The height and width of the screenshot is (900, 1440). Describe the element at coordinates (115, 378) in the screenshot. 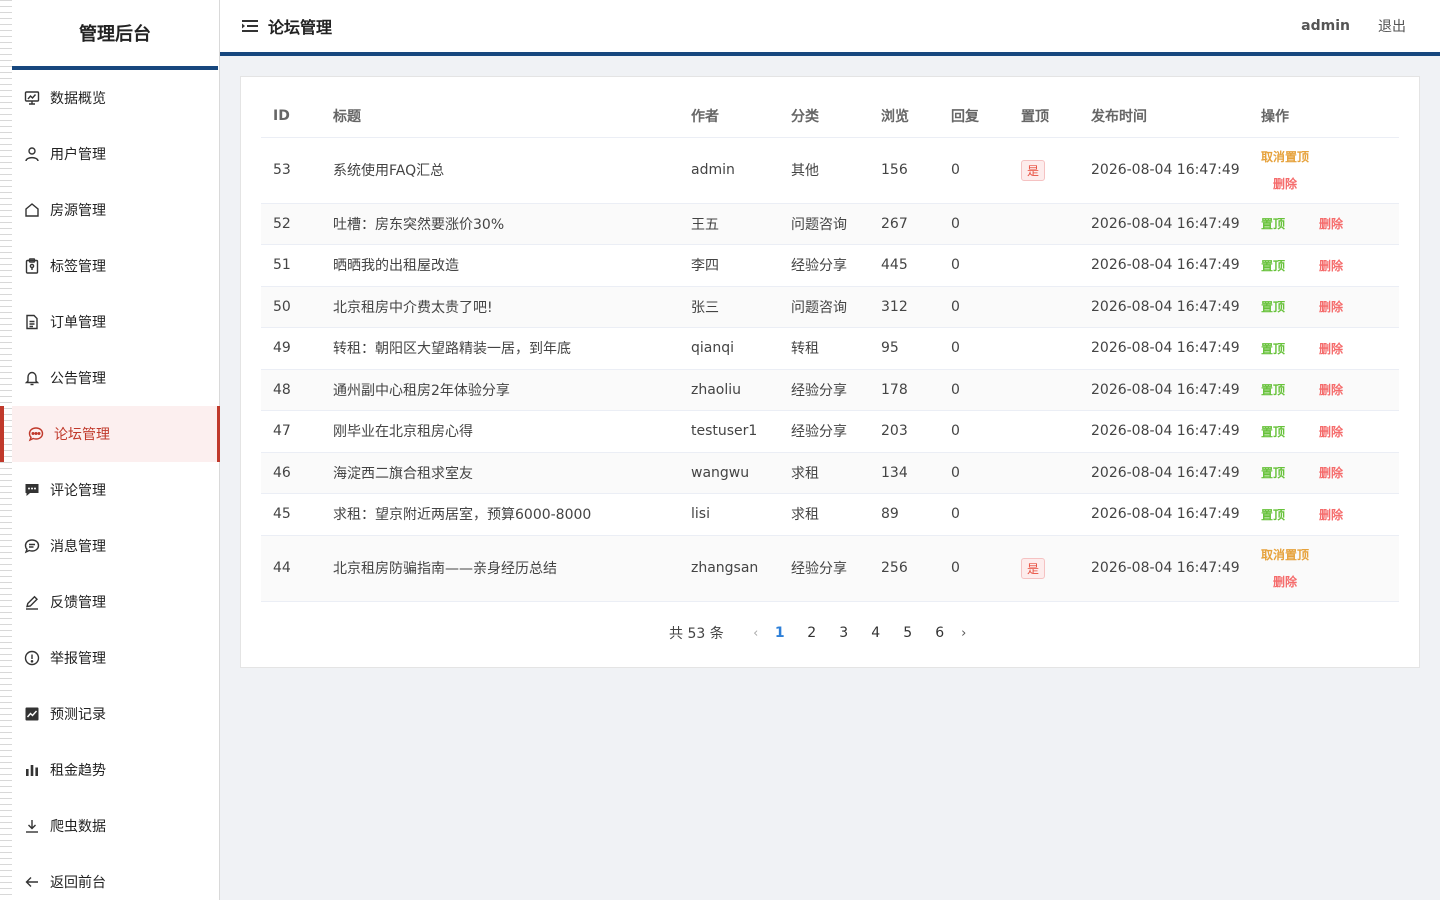

I see `sidebar-item-notices: 公告管理` at that location.